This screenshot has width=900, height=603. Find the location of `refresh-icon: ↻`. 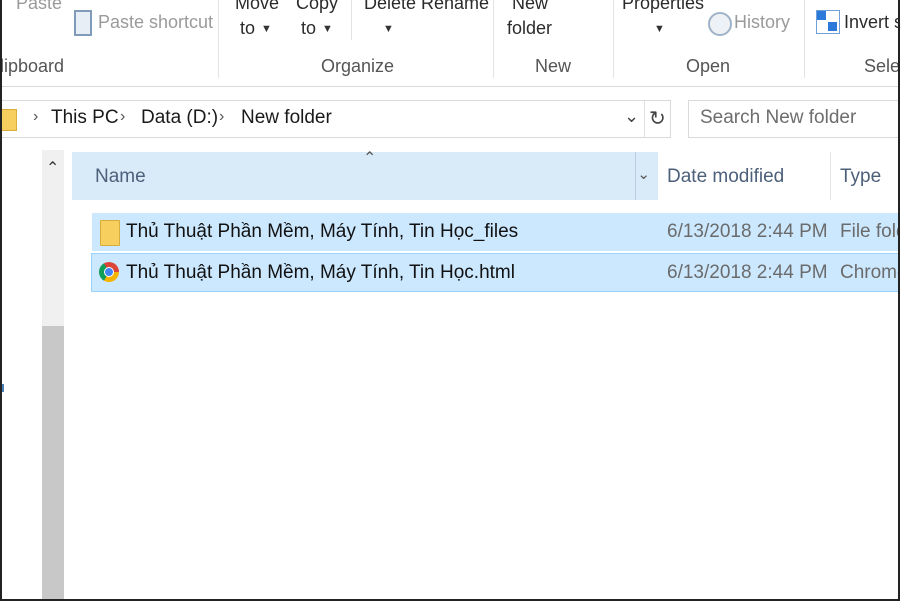

refresh-icon: ↻ is located at coordinates (657, 118).